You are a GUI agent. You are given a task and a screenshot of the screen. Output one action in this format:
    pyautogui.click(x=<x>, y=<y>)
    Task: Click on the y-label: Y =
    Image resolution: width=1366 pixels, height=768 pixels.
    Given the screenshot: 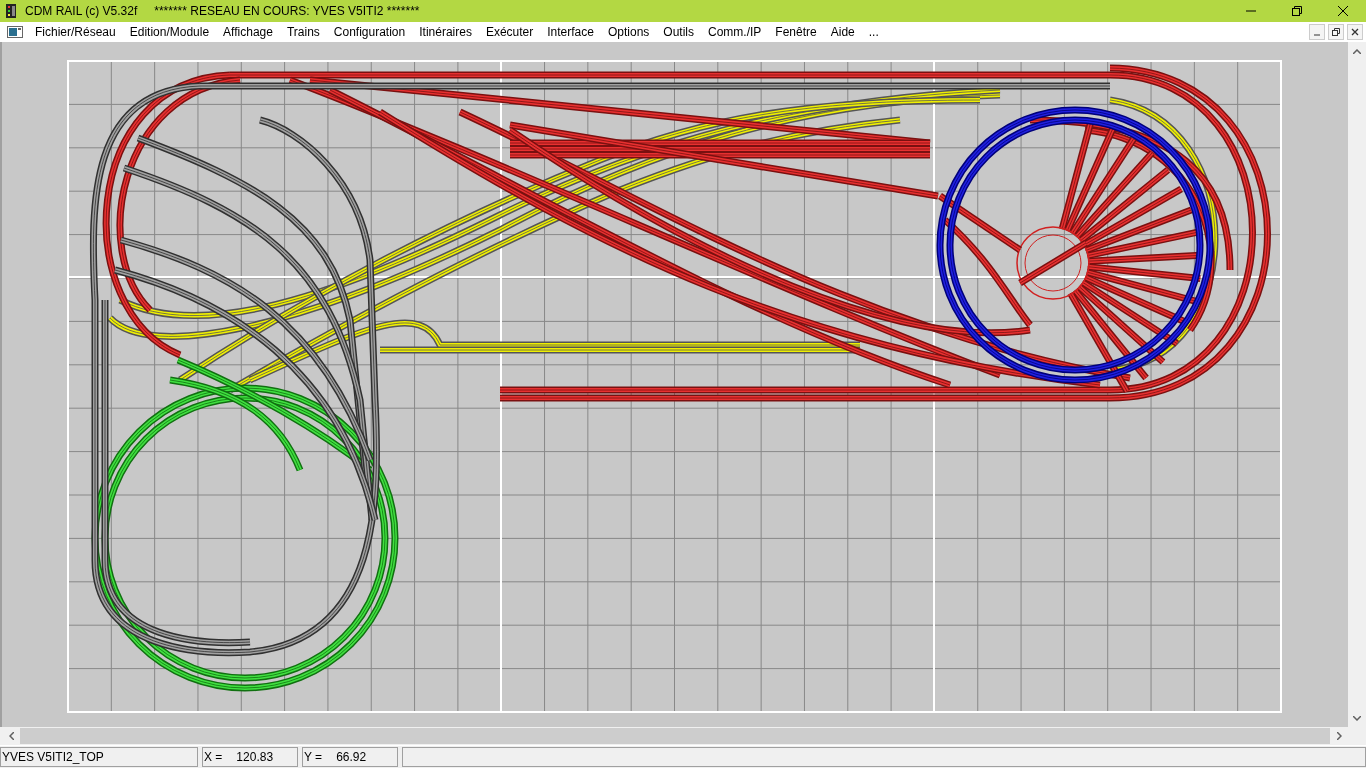 What is the action you would take?
    pyautogui.click(x=313, y=757)
    